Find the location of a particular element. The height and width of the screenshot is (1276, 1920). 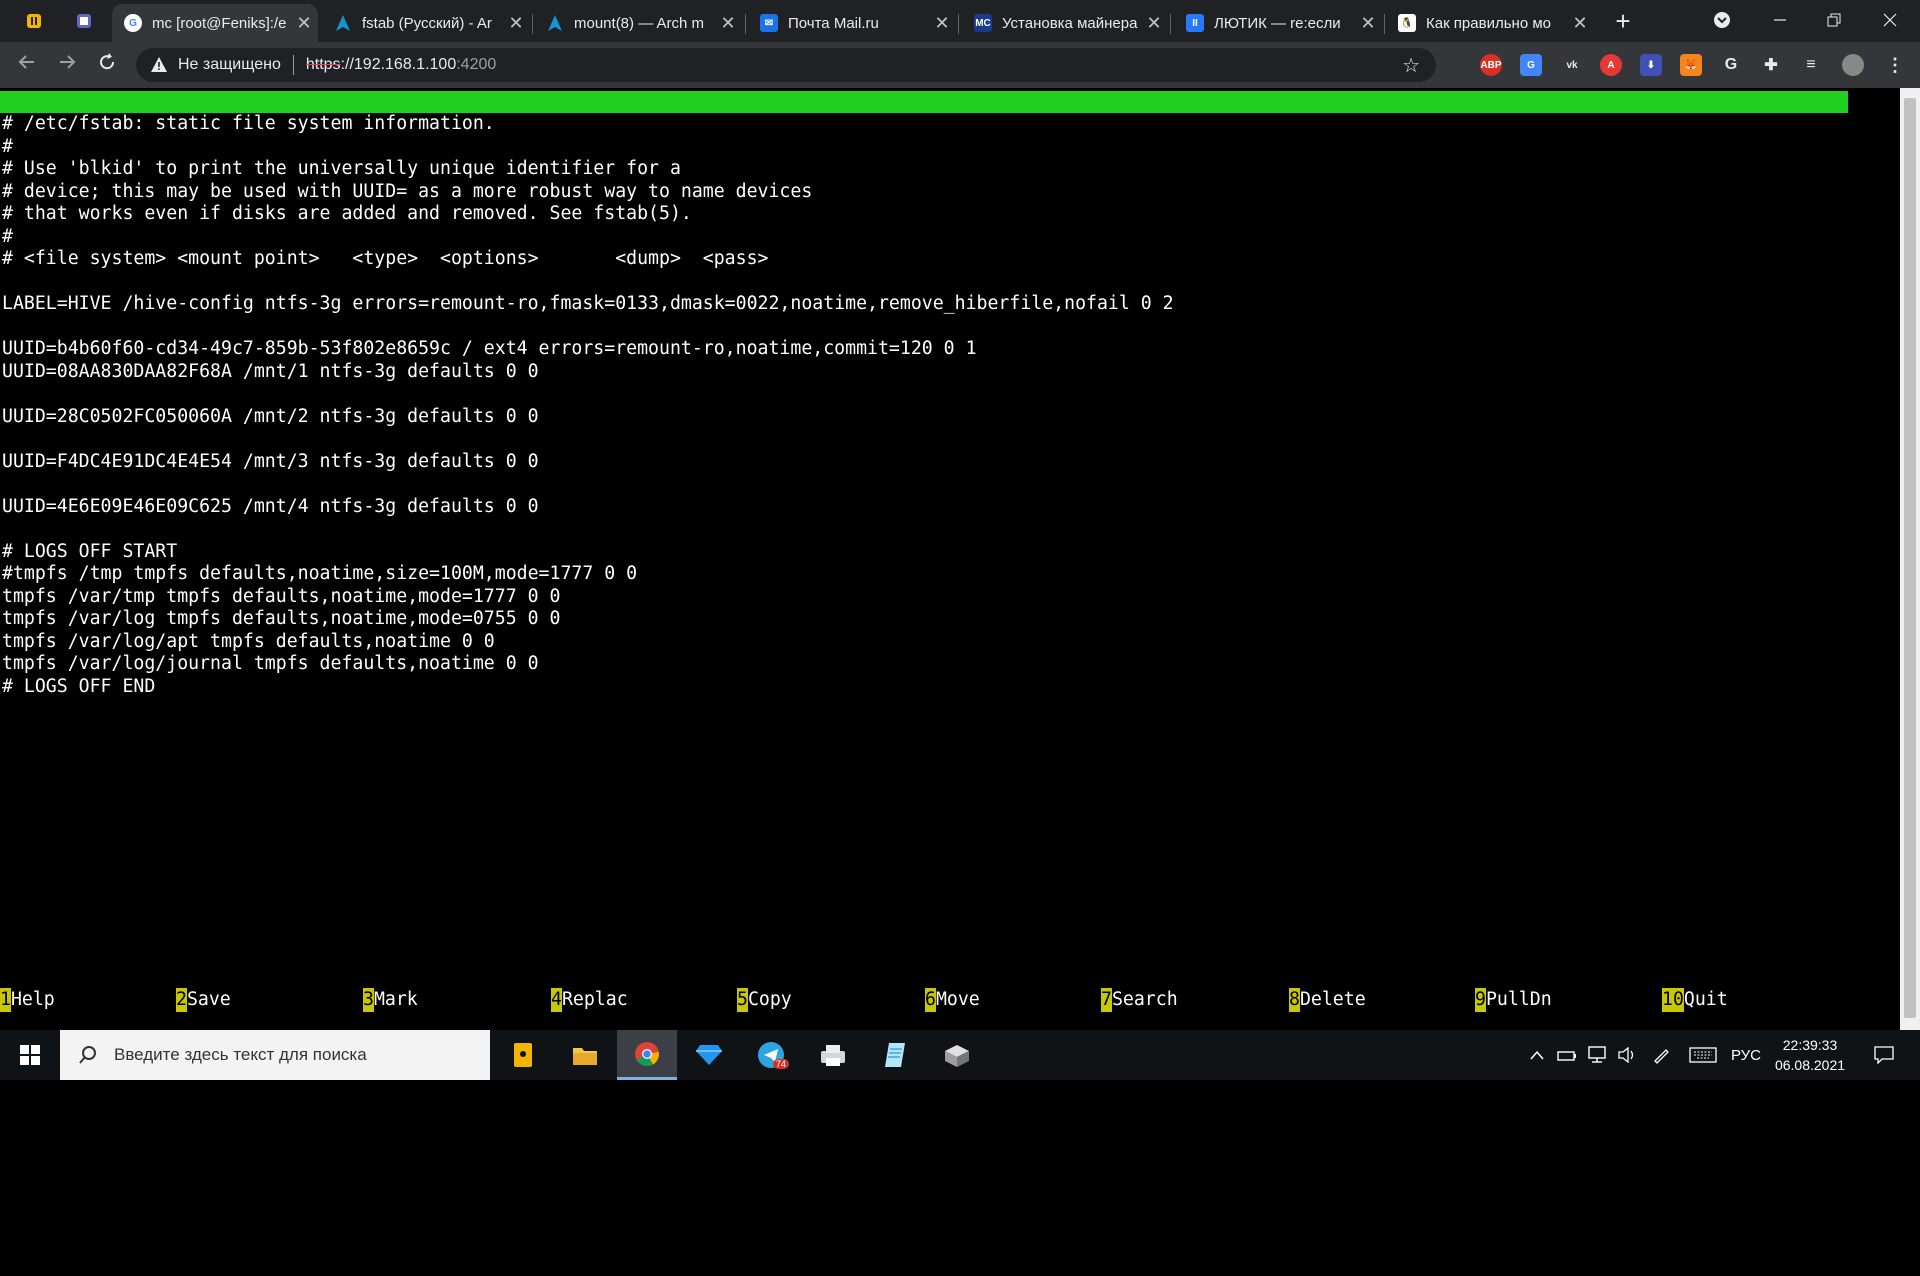

arch-logo-icon is located at coordinates (555, 23).